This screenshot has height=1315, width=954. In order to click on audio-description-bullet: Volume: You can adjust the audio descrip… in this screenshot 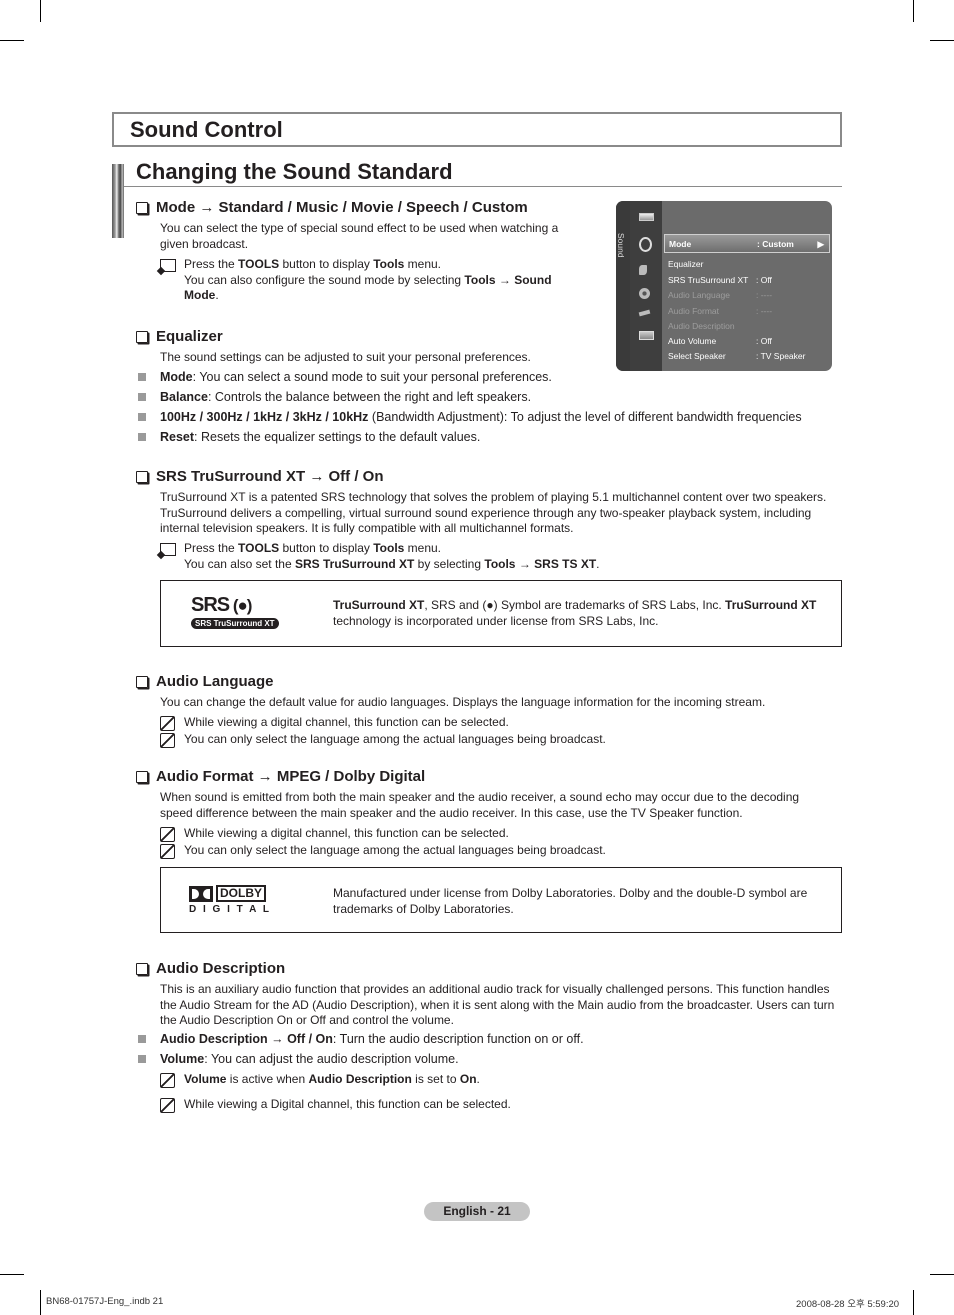, I will do `click(298, 1059)`.